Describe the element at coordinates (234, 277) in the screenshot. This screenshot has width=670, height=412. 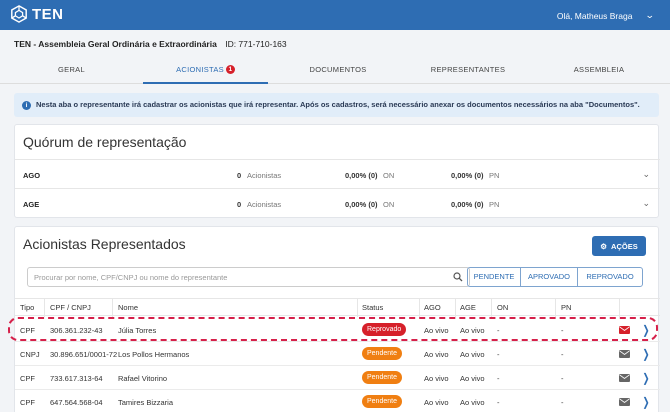
I see `search-input` at that location.